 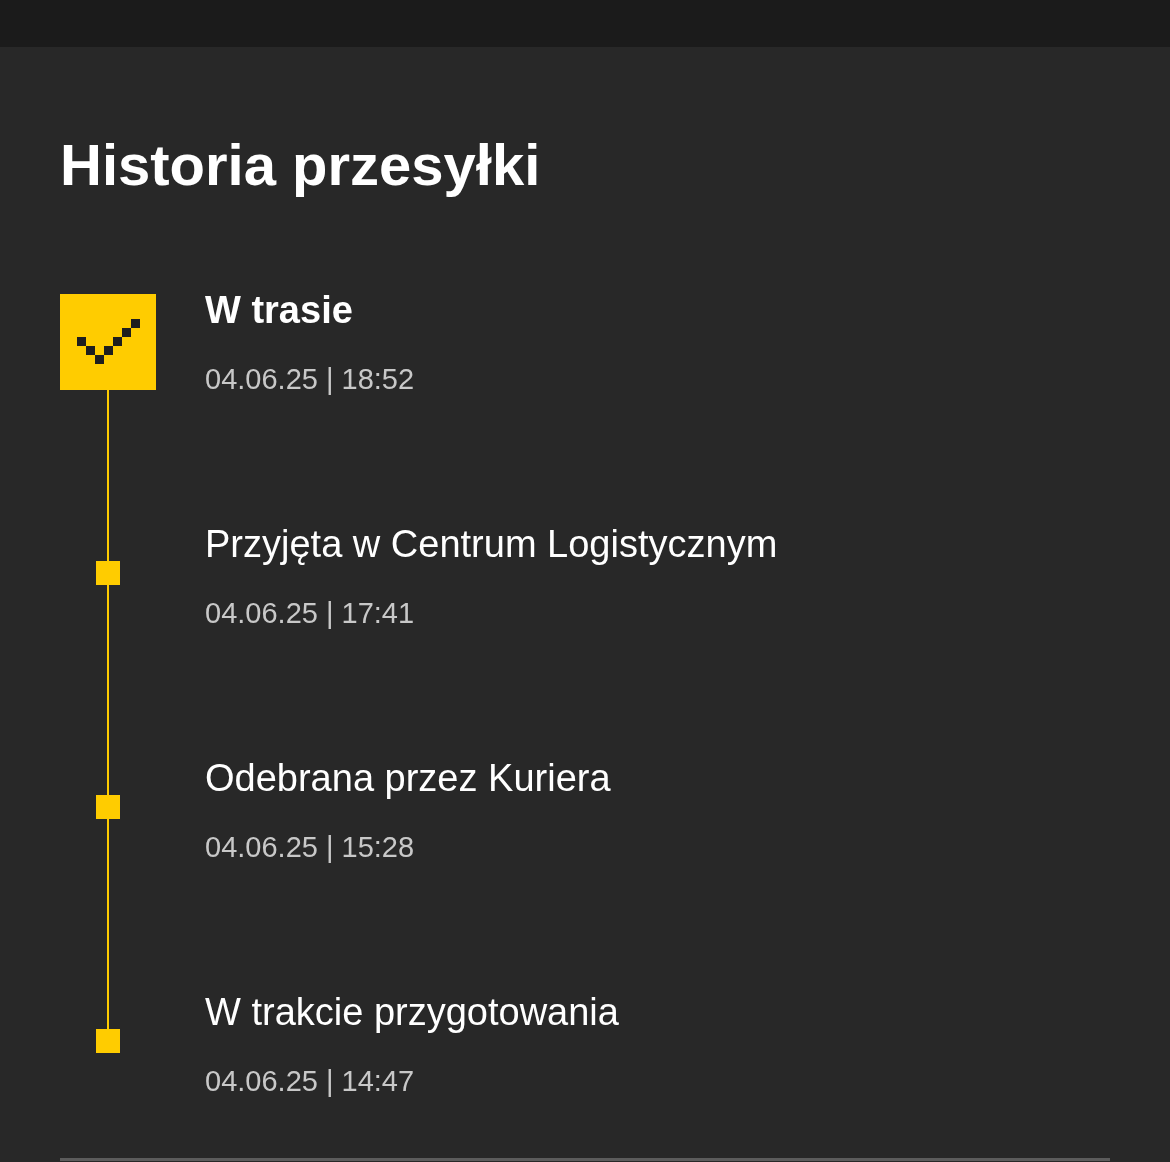 I want to click on event-status: W trakcie przygotowania, so click(x=412, y=1012).